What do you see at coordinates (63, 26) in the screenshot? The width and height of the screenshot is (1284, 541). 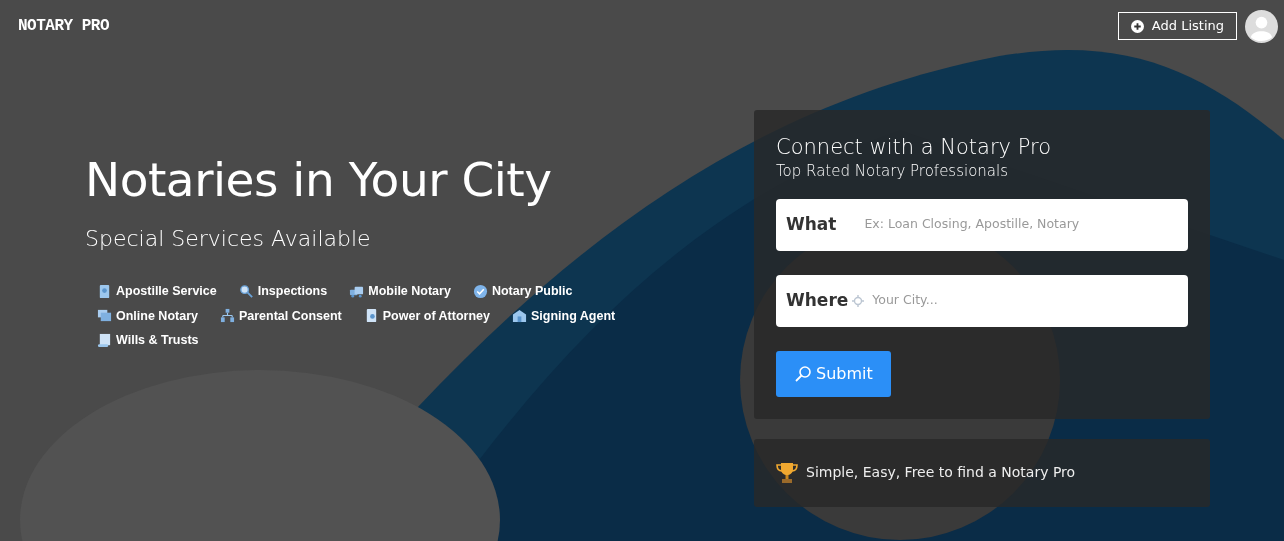 I see `brand-logo: NOTARY PRO` at bounding box center [63, 26].